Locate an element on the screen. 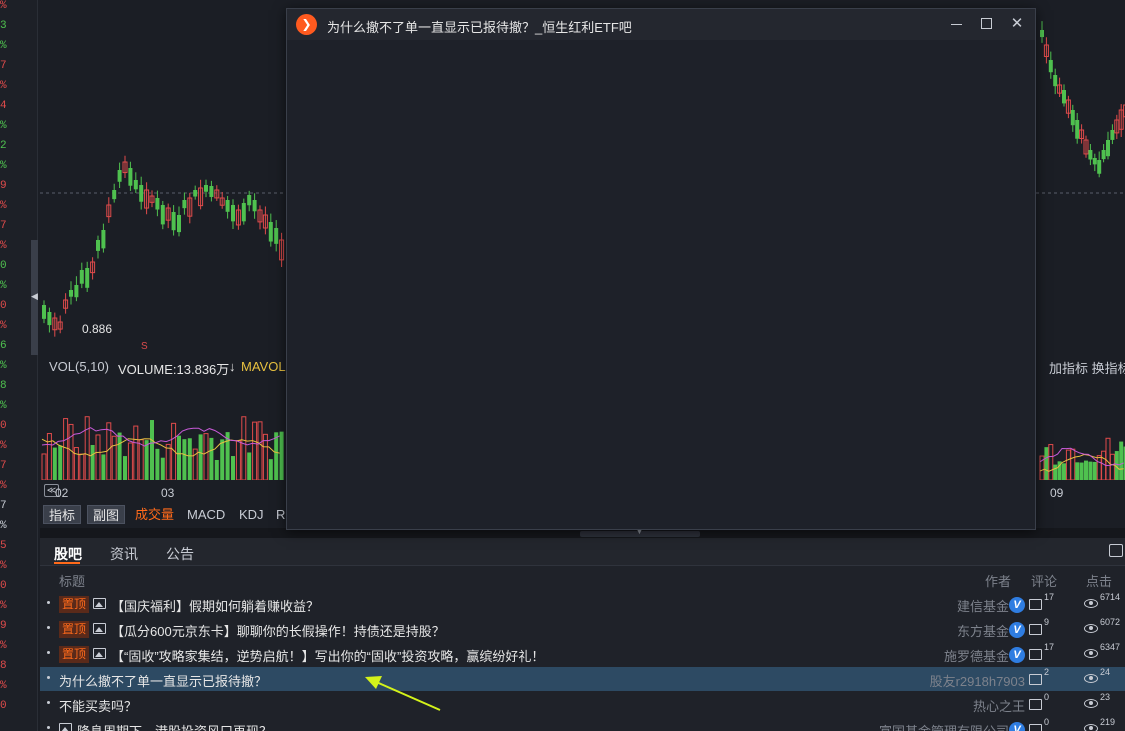 This screenshot has height=731, width=1125. ma-line is located at coordinates (160, 437).